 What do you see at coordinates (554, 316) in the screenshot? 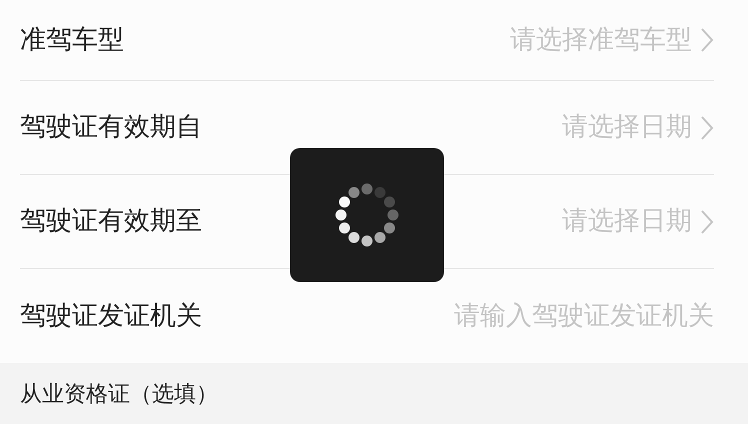
I see `input-field: 请输入驾驶证发证机关` at bounding box center [554, 316].